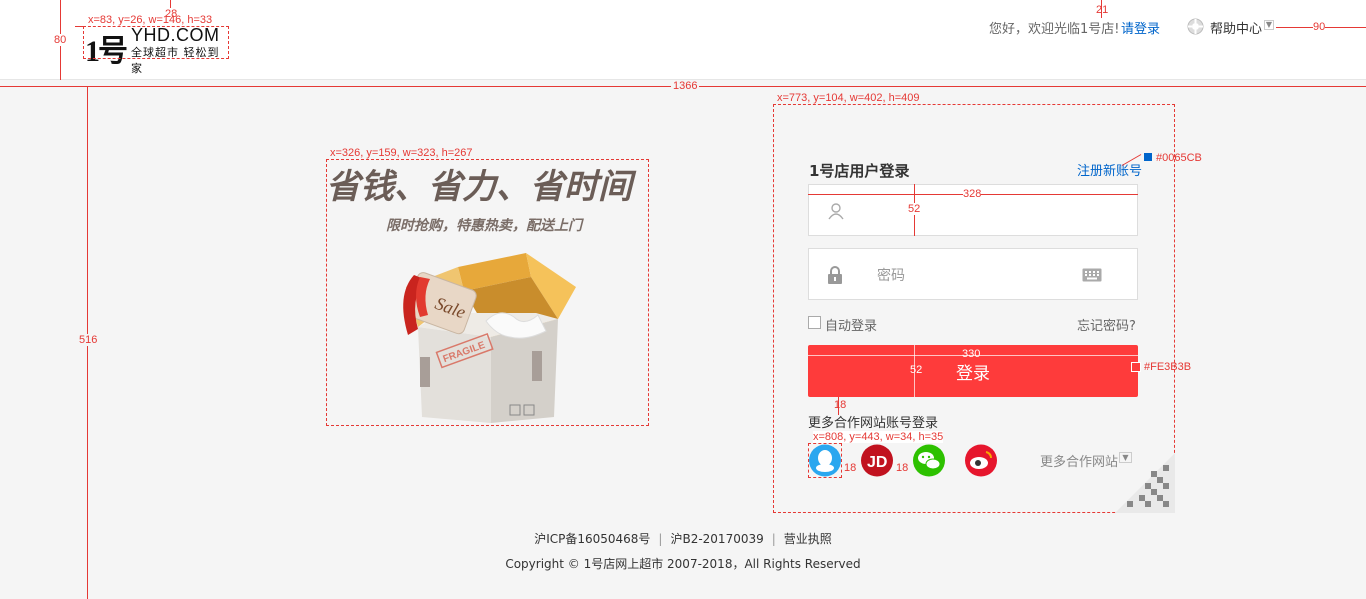  What do you see at coordinates (1054, 29) in the screenshot?
I see `welcome-greeting: 您好，欢迎光临1号店!` at bounding box center [1054, 29].